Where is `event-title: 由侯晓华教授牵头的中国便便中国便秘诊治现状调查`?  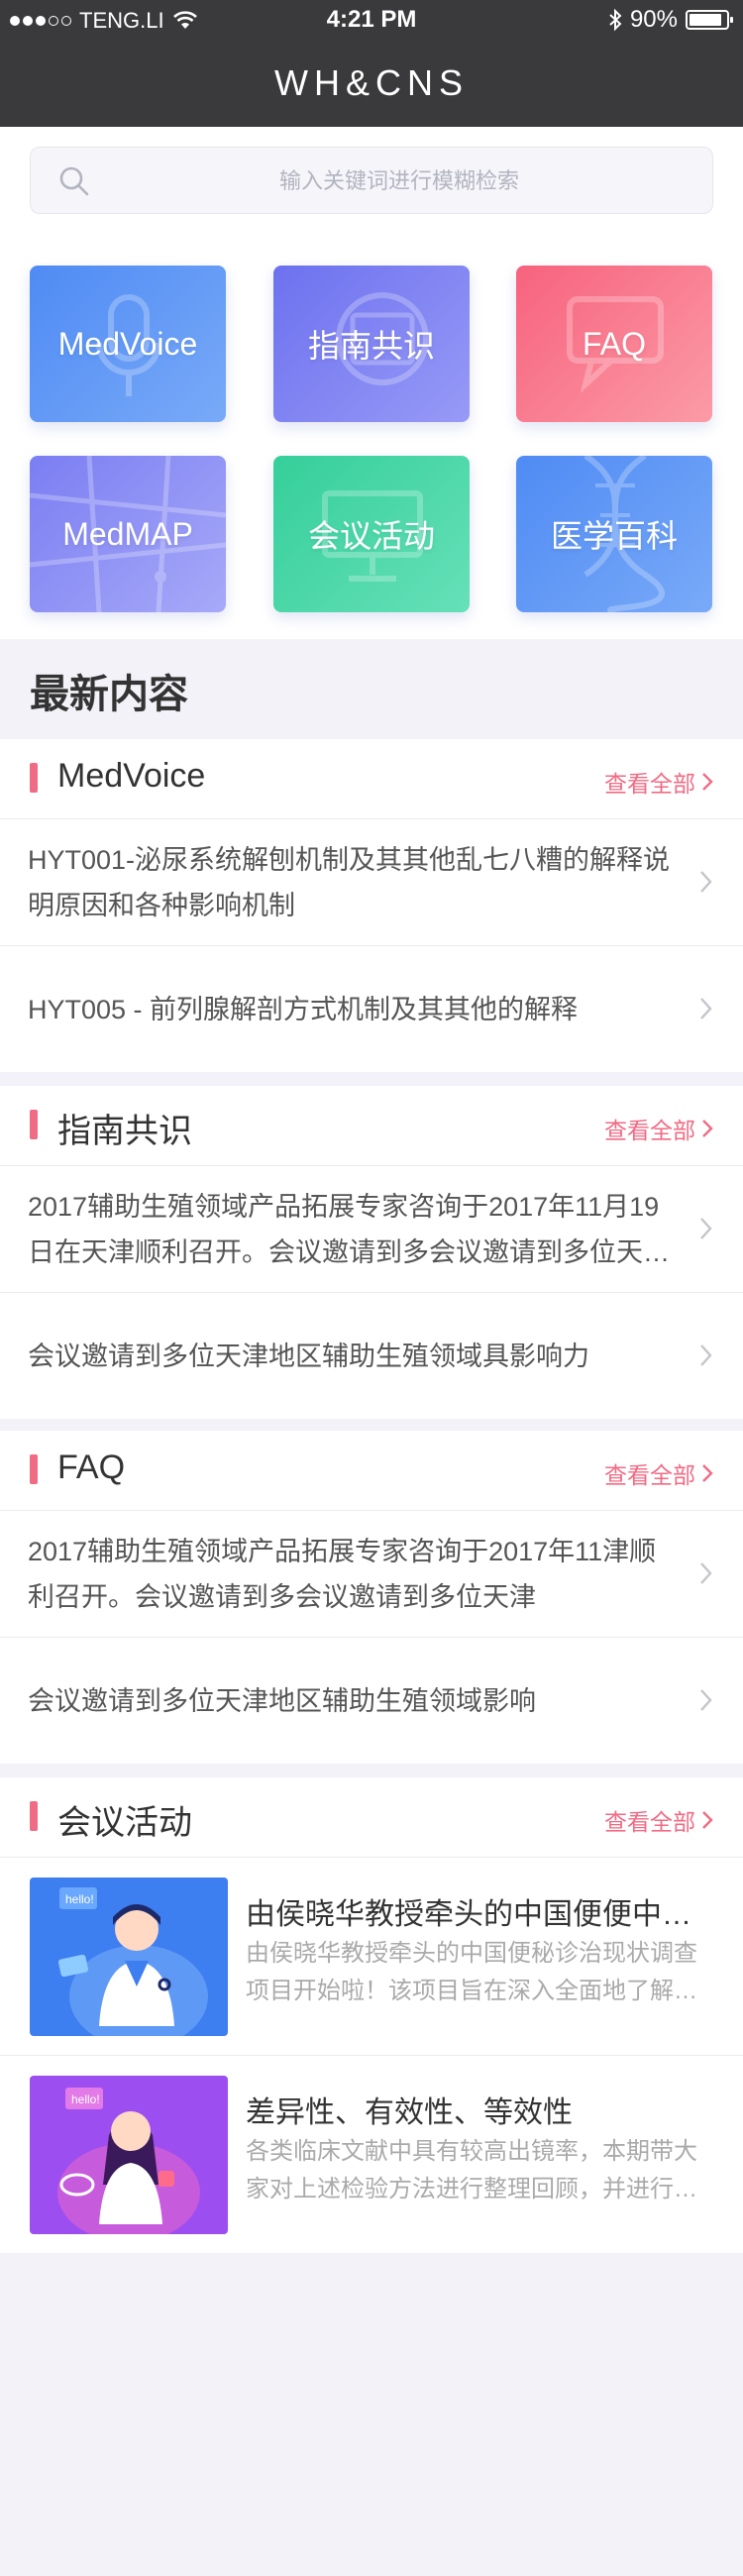 event-title: 由侯晓华教授牵头的中国便便中国便秘诊治现状调查 is located at coordinates (480, 1914).